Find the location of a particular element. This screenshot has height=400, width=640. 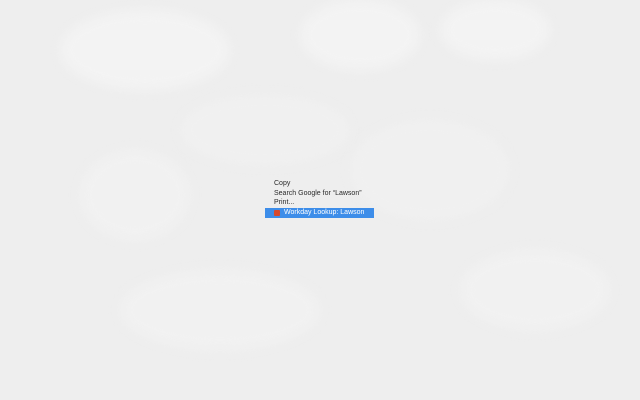

menu-item-search-google: Search Google for “Lawson” is located at coordinates (320, 194).